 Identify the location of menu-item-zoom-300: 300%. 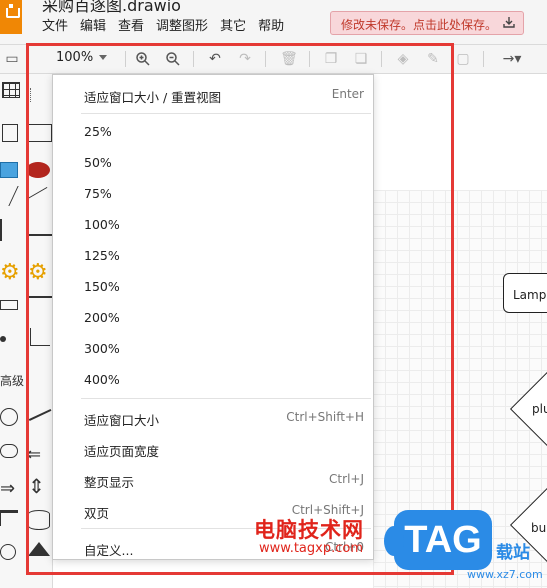
(213, 349).